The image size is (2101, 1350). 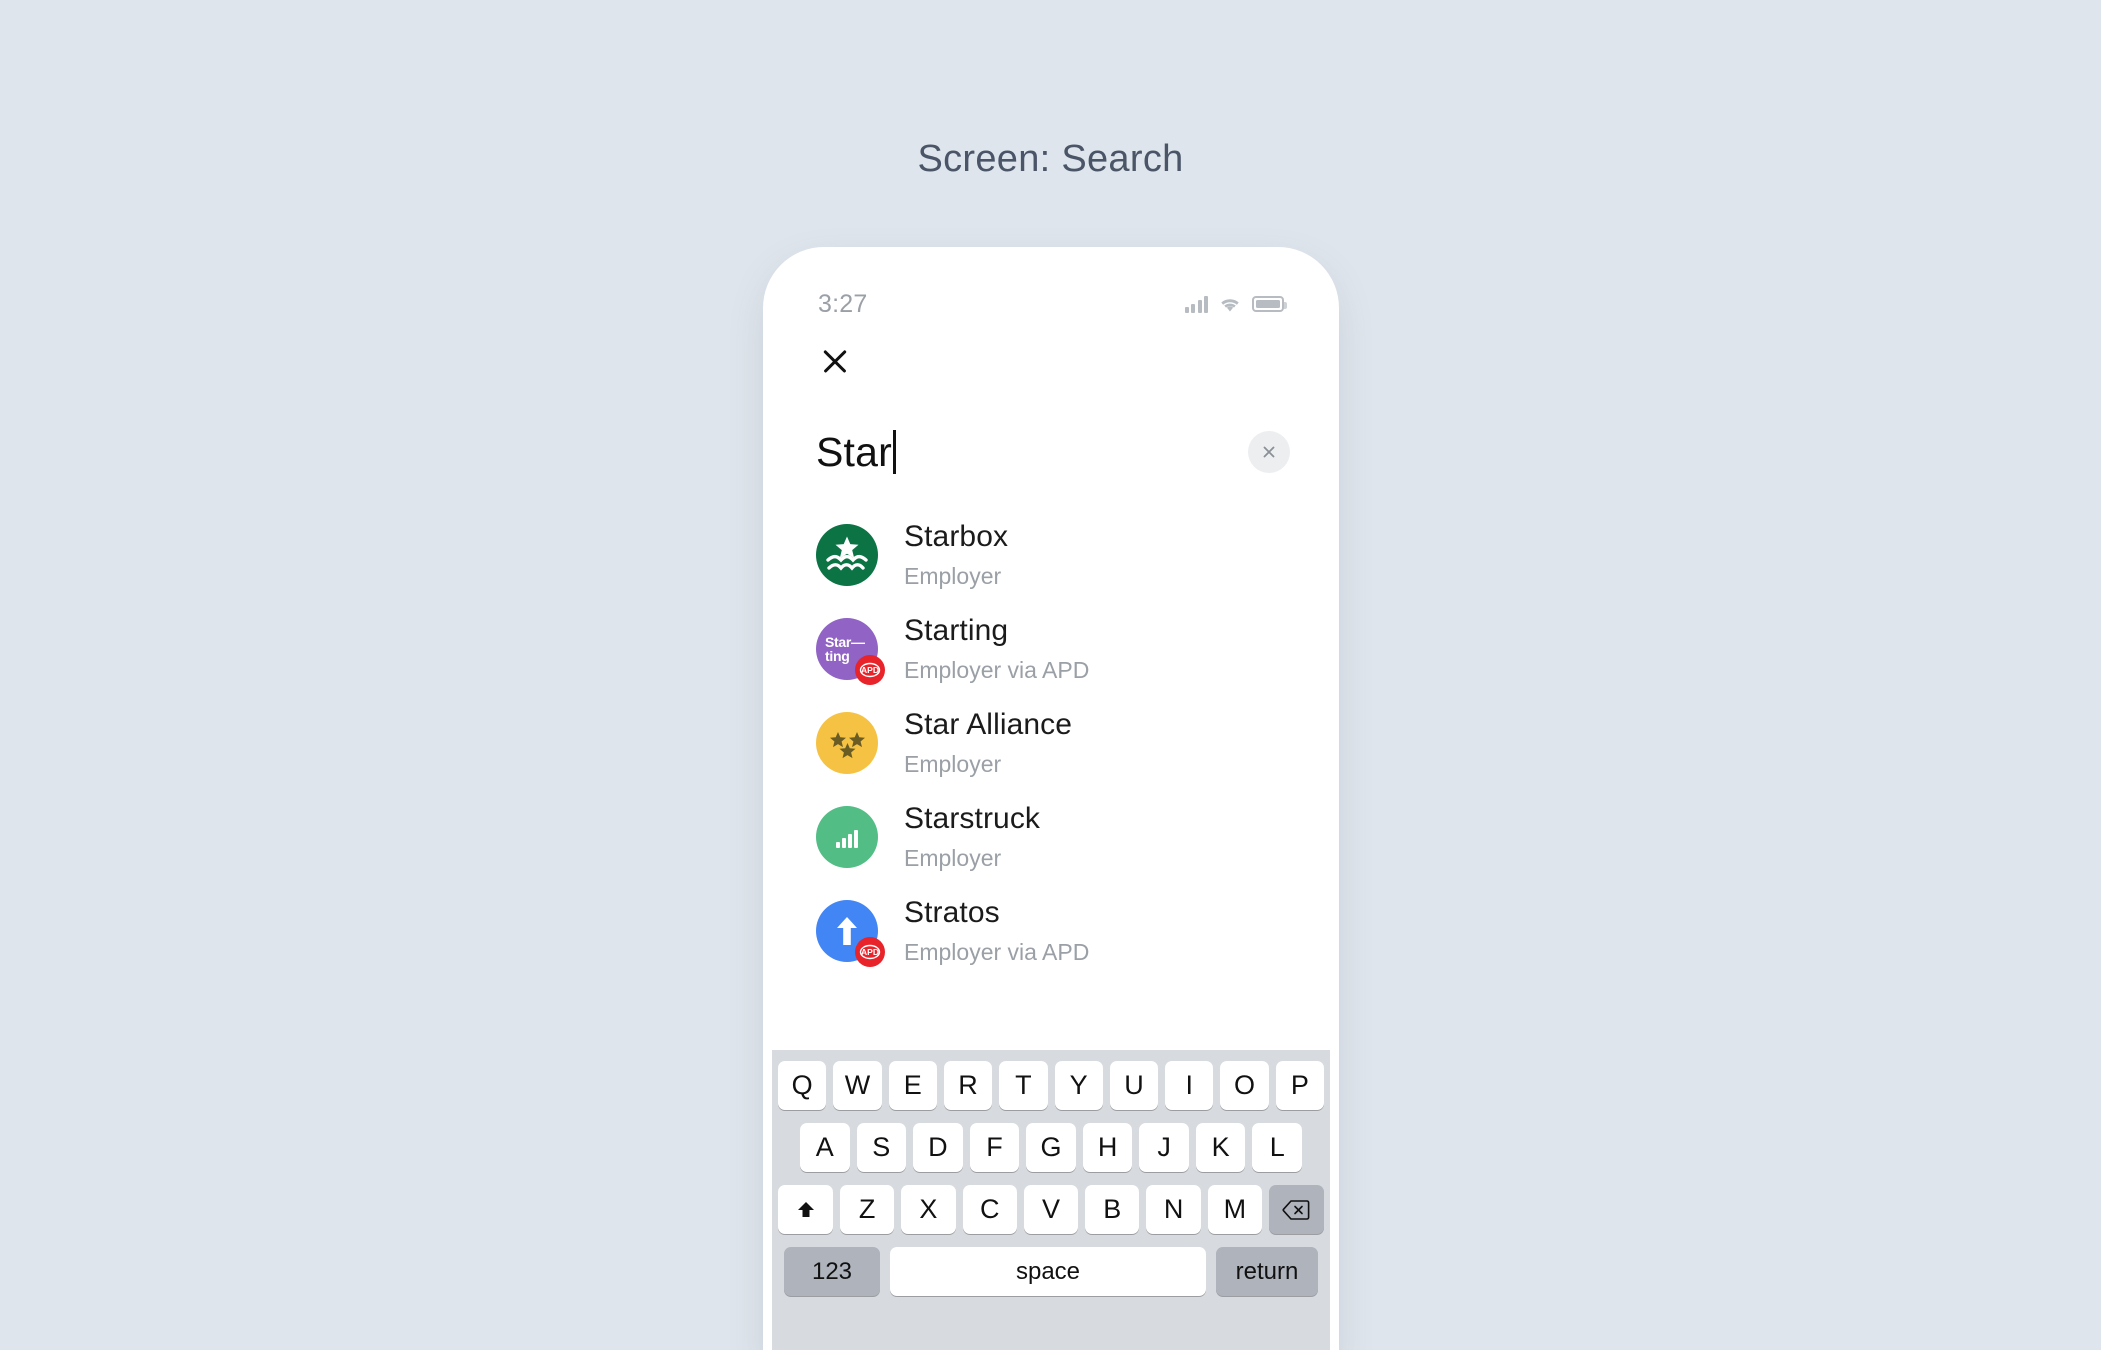 What do you see at coordinates (857, 1085) in the screenshot?
I see `key-w: W` at bounding box center [857, 1085].